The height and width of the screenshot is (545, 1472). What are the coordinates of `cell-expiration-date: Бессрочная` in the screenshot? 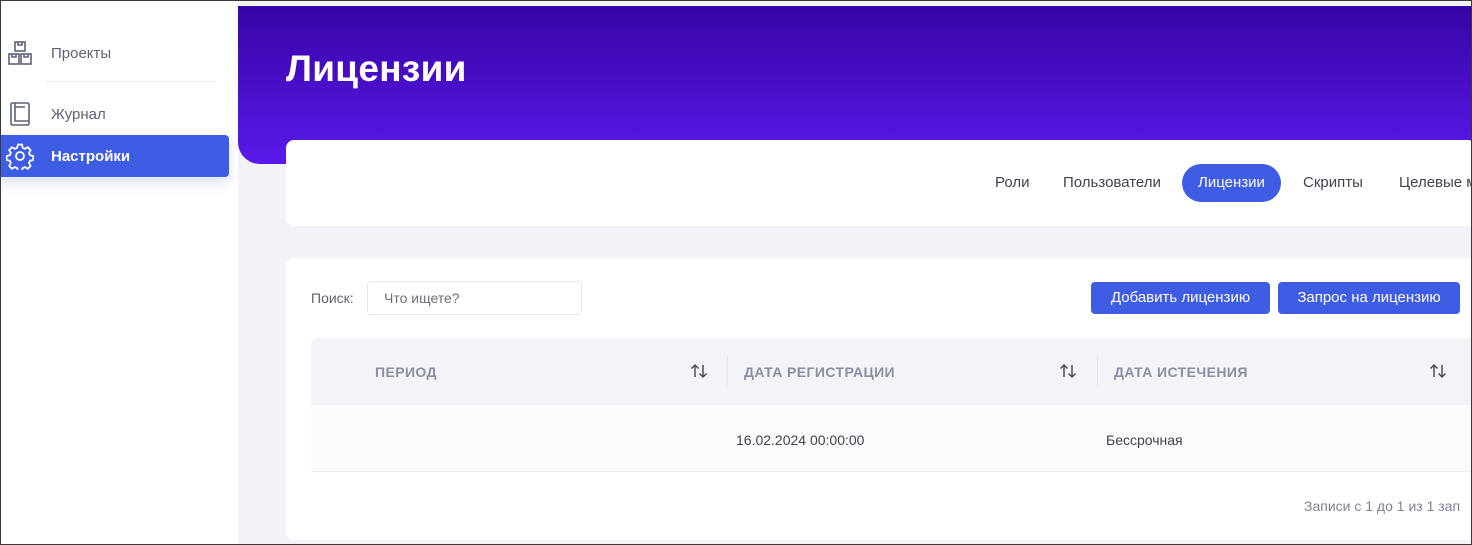 It's located at (1144, 440).